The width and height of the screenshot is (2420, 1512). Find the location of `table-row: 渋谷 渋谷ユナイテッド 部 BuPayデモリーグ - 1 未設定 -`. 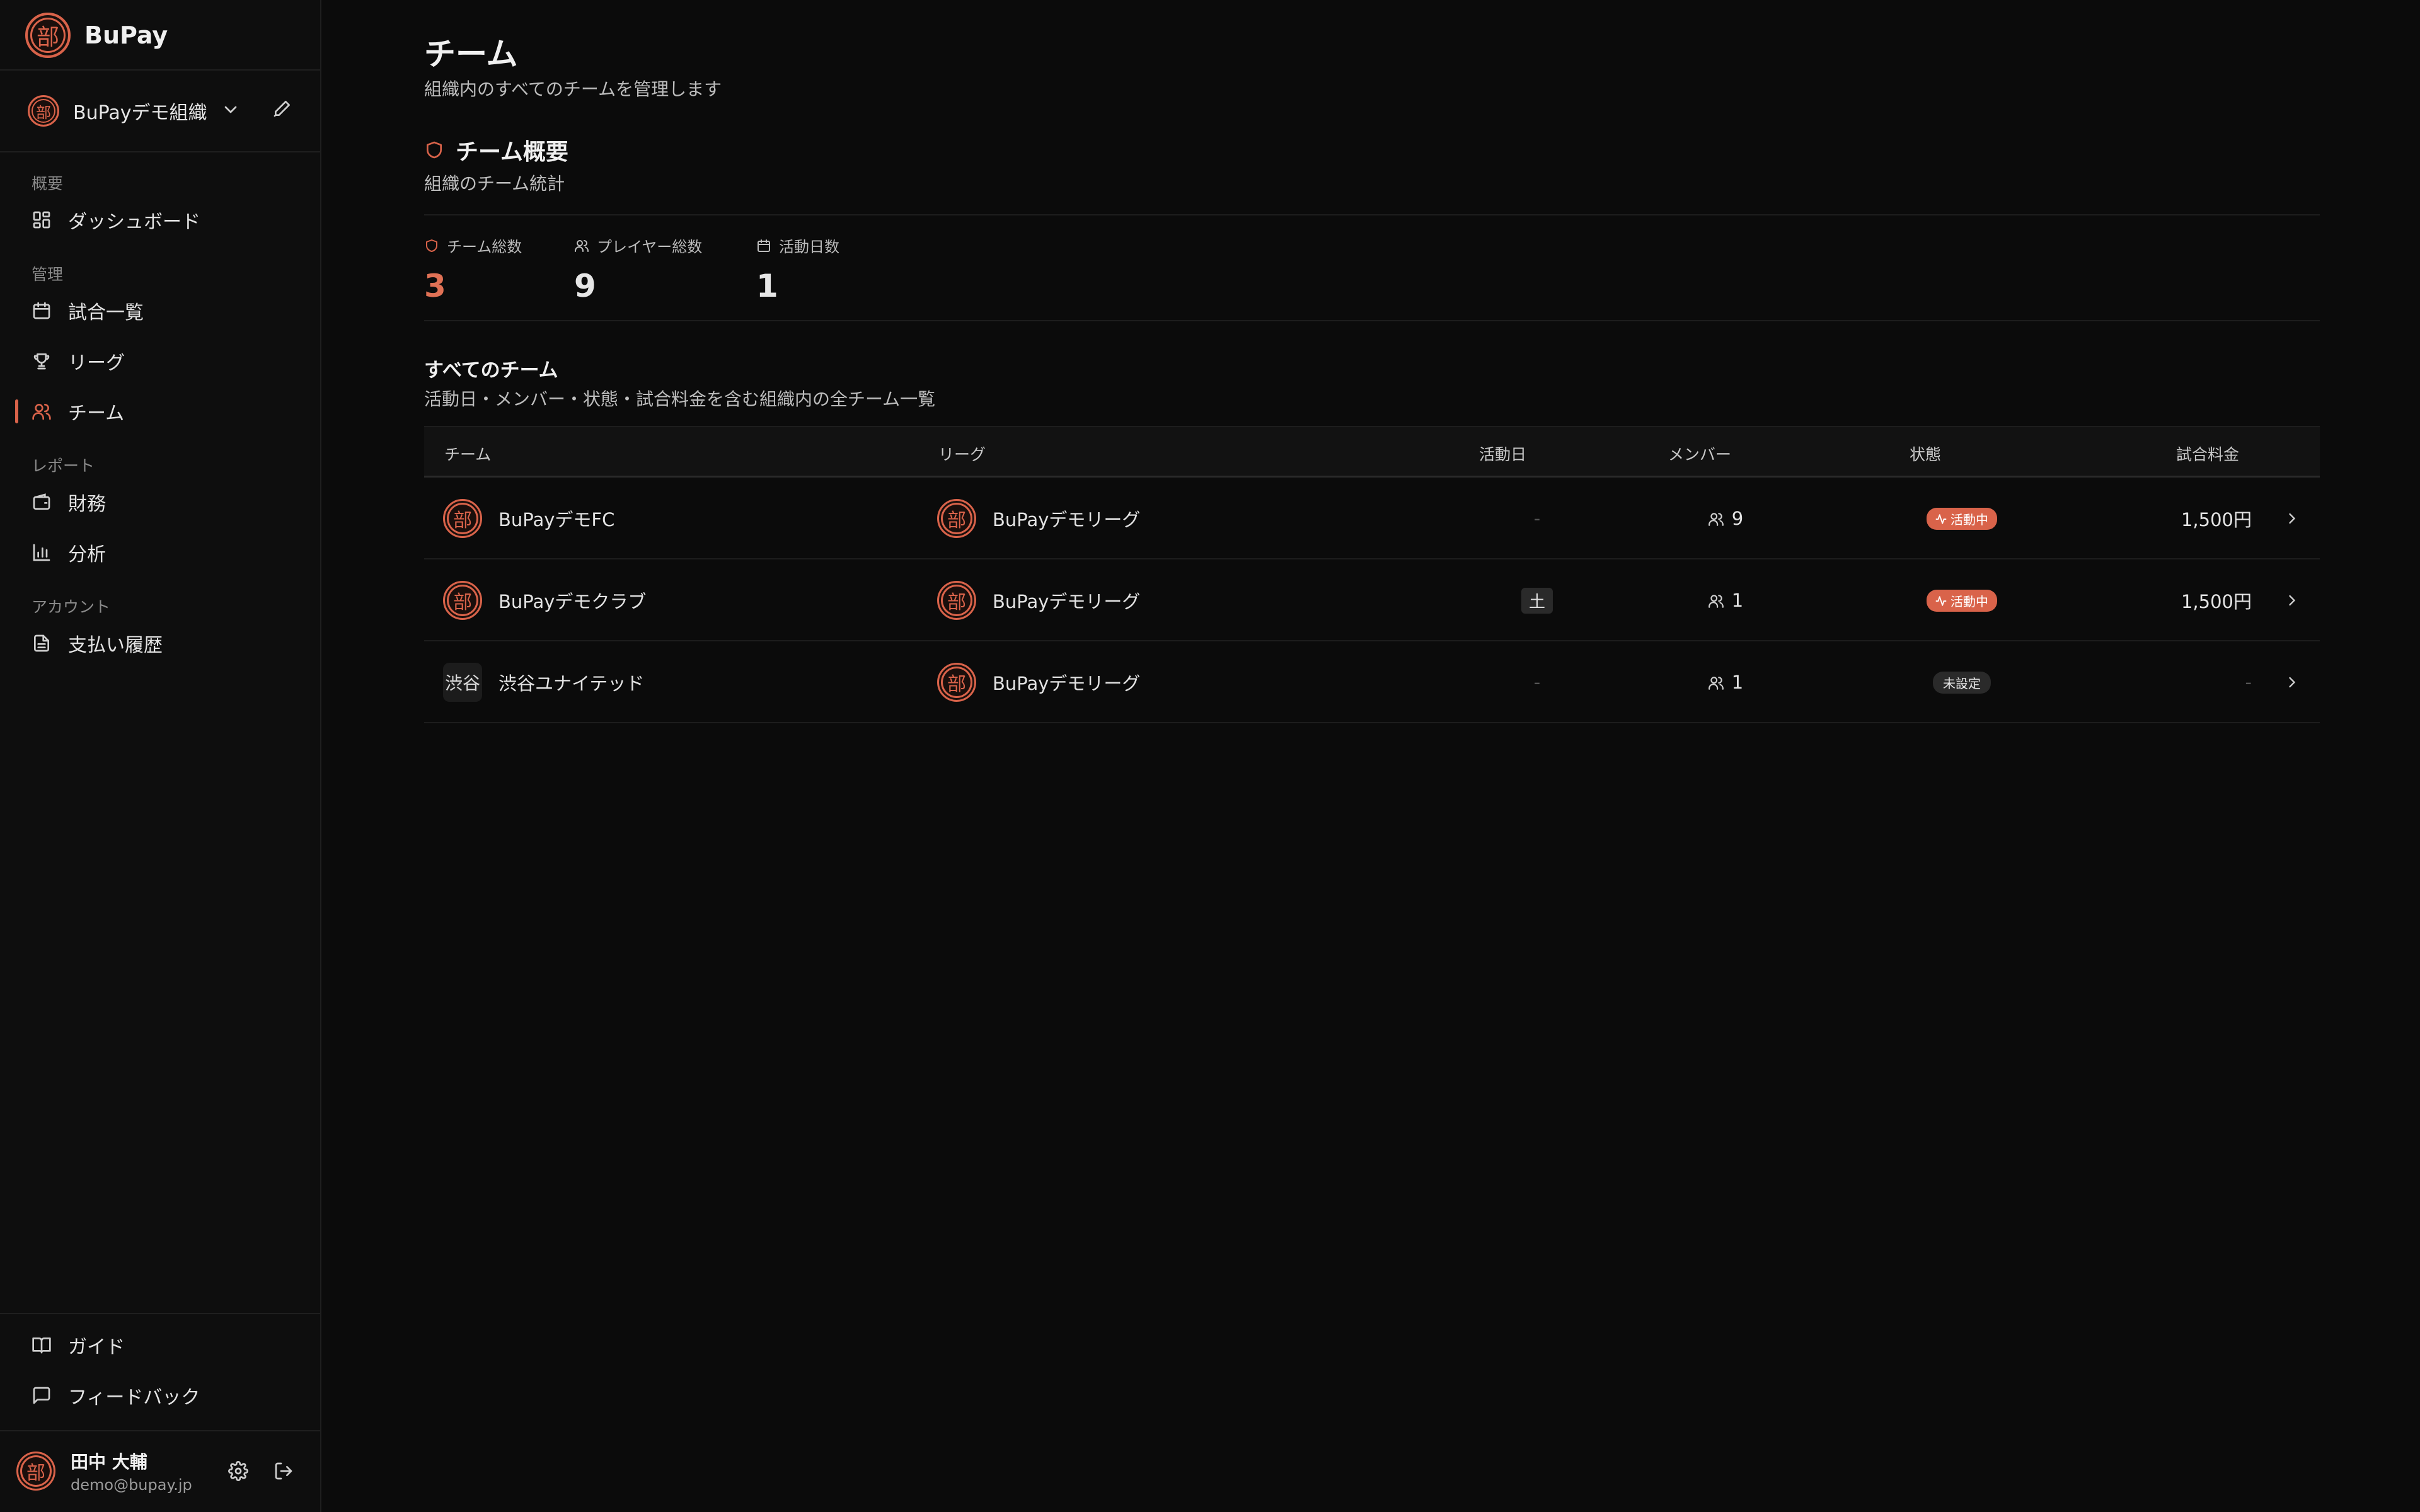

table-row: 渋谷 渋谷ユナイテッド 部 BuPayデモリーグ - 1 未設定 - is located at coordinates (1372, 682).